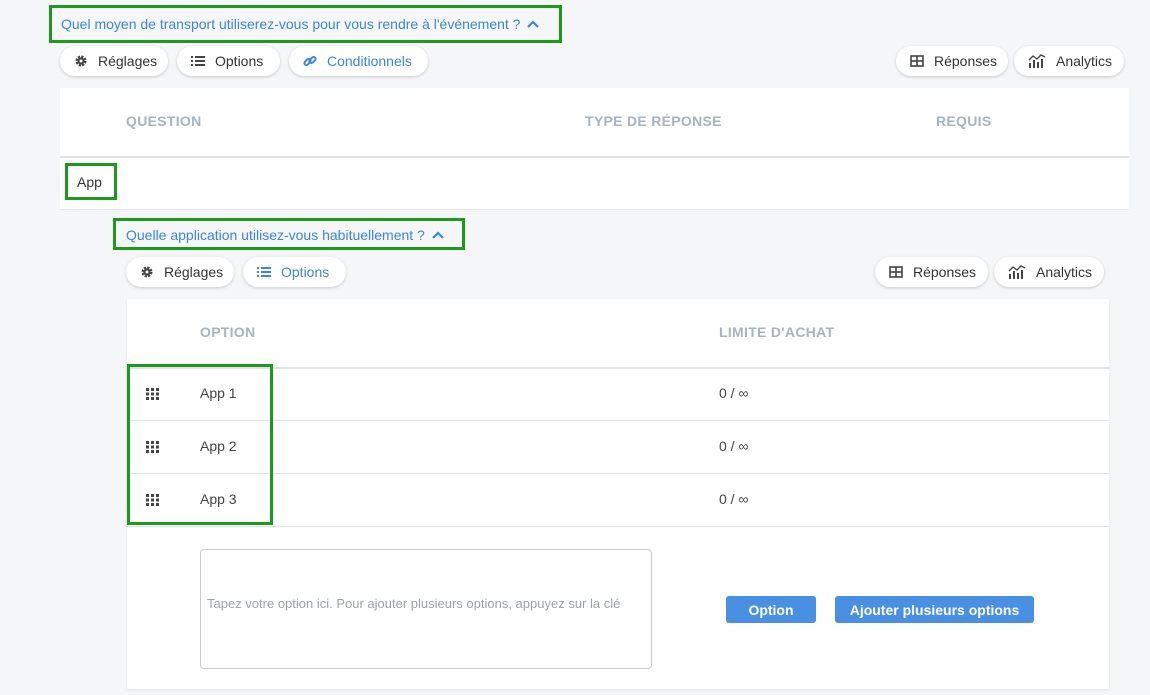 This screenshot has width=1150, height=695. I want to click on responses-button: Réponses, so click(952, 61).